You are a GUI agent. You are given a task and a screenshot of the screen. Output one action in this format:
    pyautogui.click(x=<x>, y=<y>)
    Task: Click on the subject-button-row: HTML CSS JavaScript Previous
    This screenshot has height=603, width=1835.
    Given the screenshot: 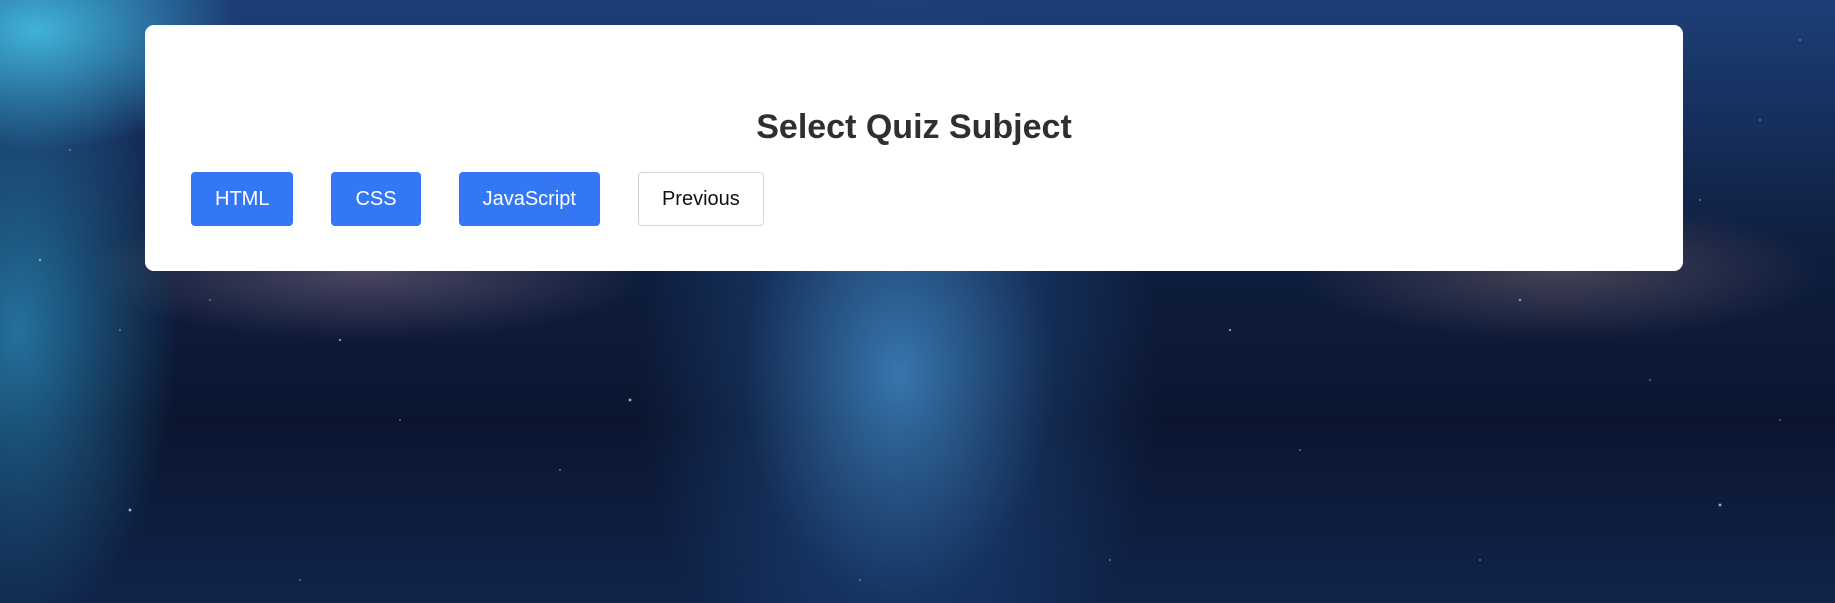 What is the action you would take?
    pyautogui.click(x=477, y=199)
    